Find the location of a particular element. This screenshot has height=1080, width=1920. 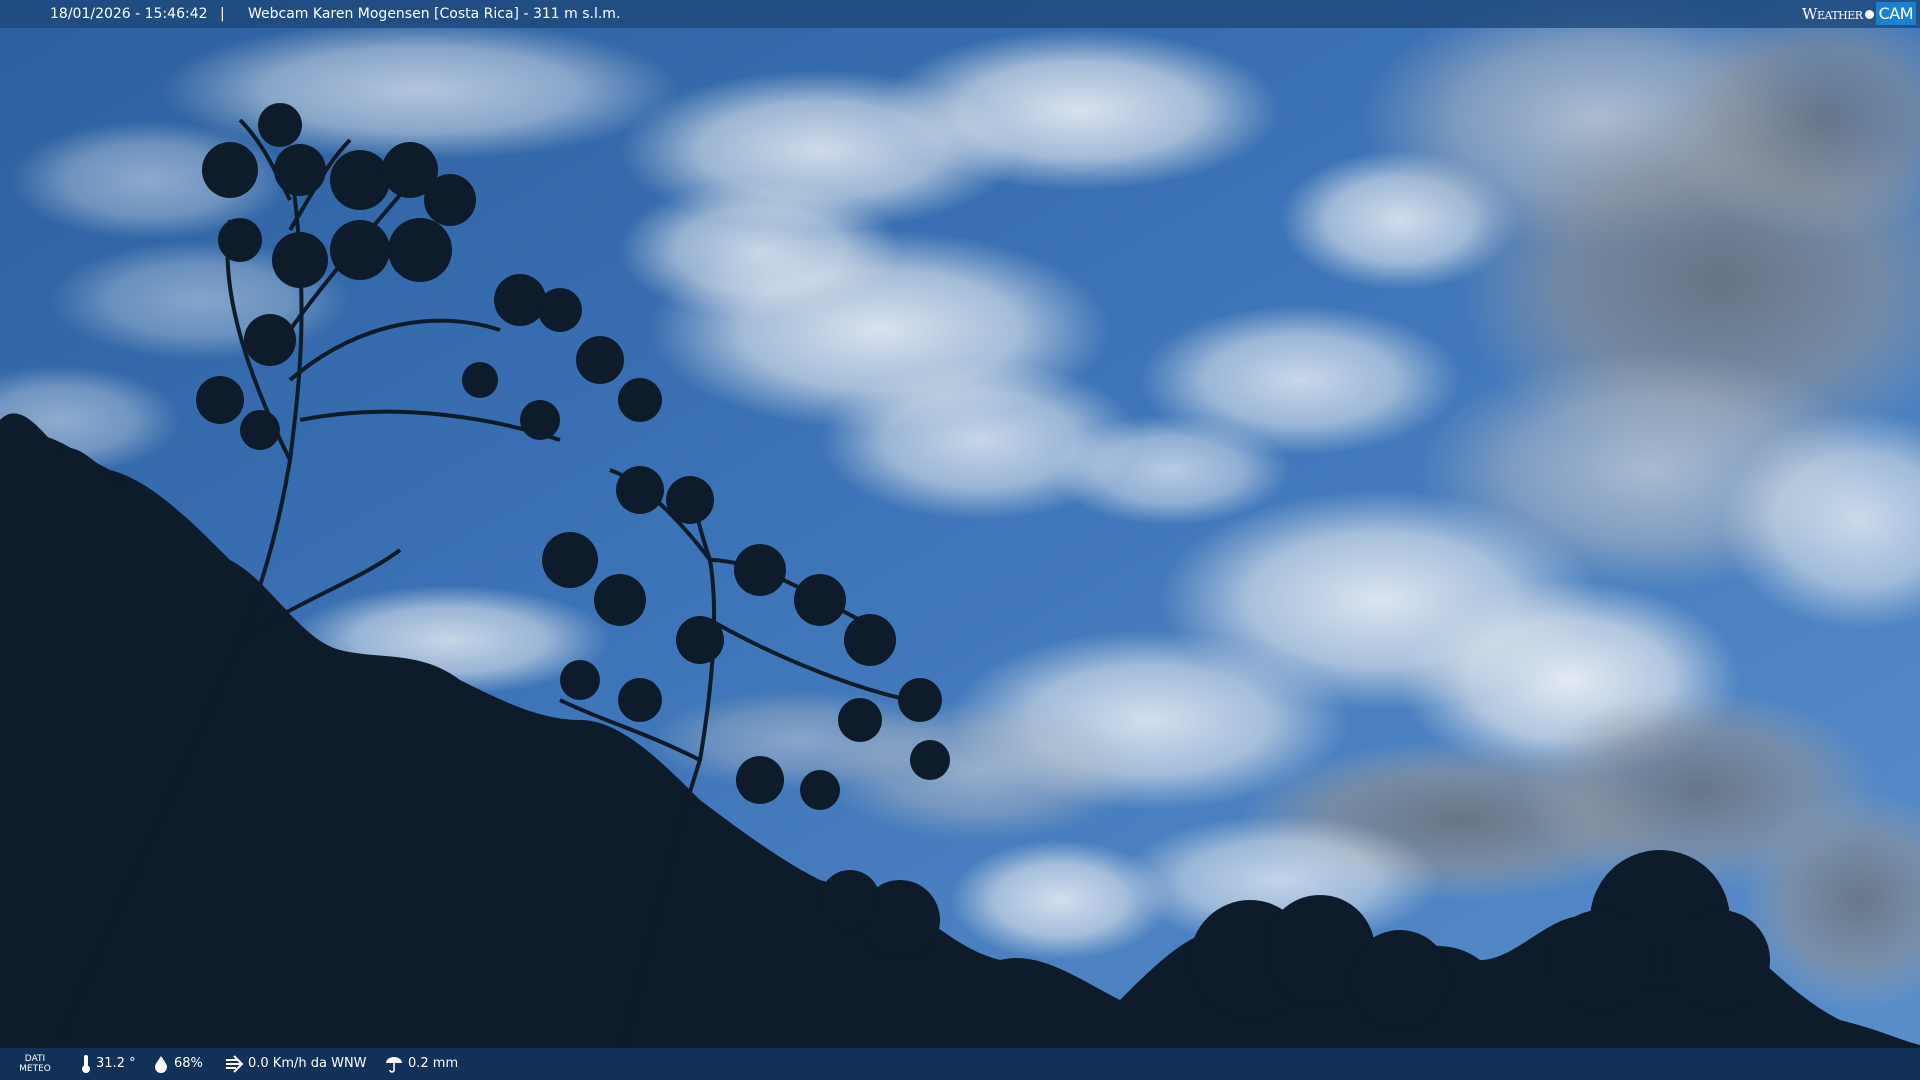

timestamp: 18/01/2026 - 15:46:42 is located at coordinates (129, 14).